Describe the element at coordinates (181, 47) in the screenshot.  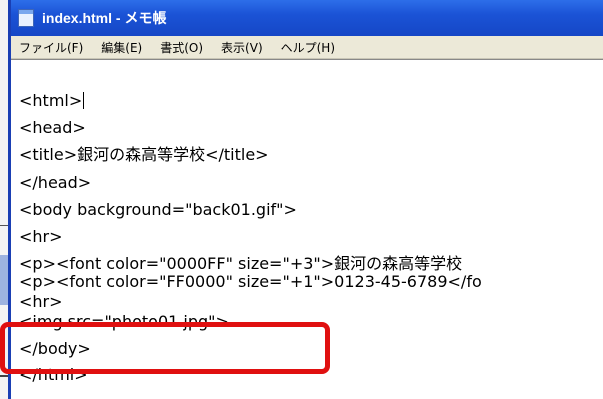
I see `menu-format: 書式(O)` at that location.